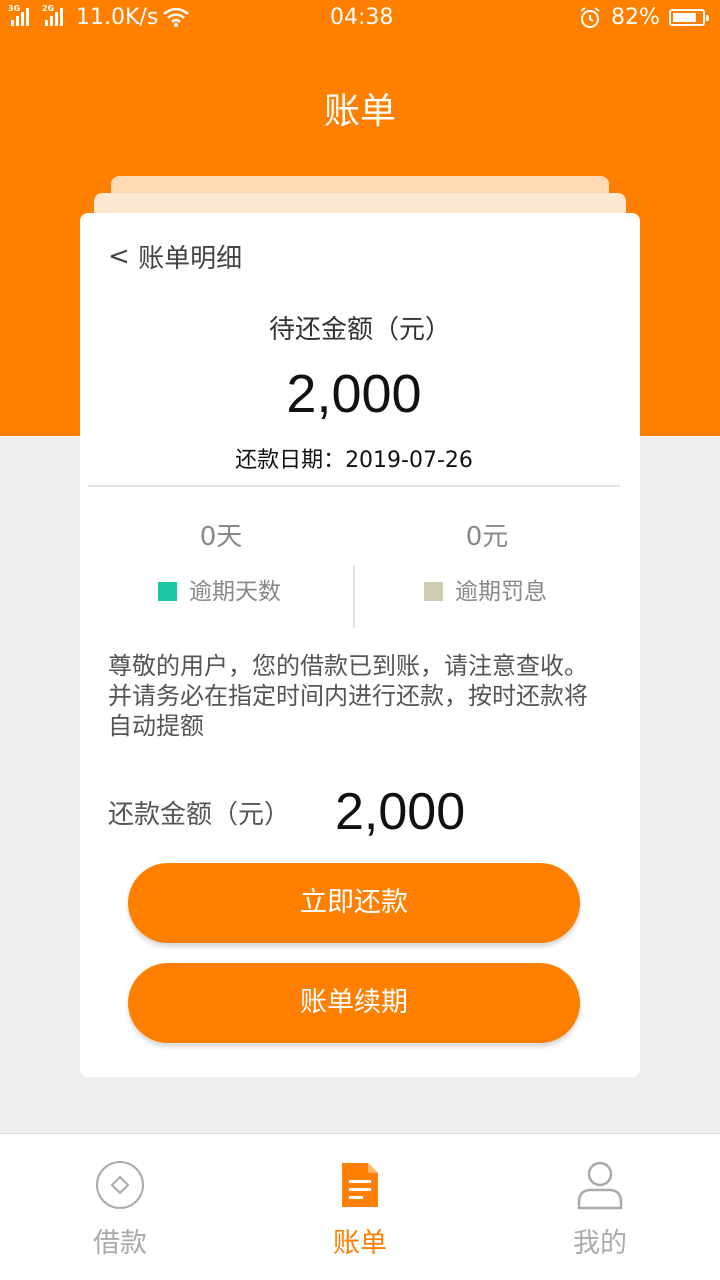  Describe the element at coordinates (354, 597) in the screenshot. I see `stat-divider` at that location.